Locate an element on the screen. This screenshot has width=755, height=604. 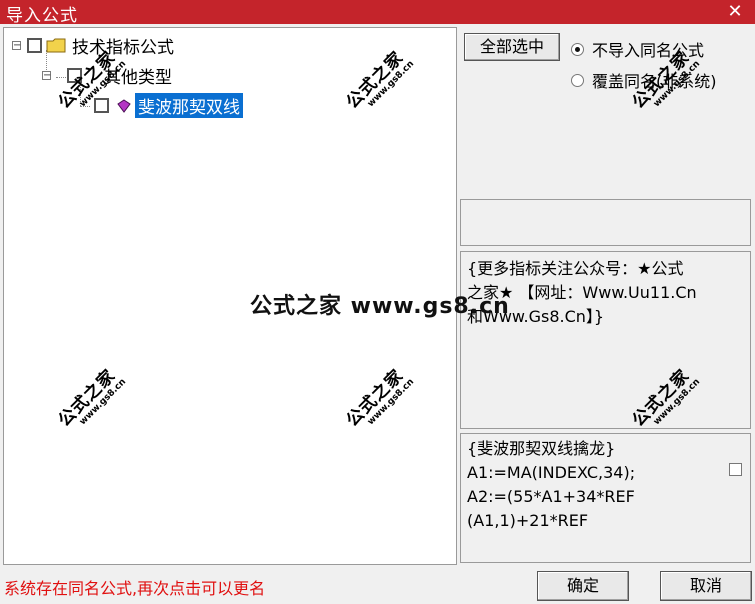
tree-node-root: − 技术指标公式 is located at coordinates (93, 46).